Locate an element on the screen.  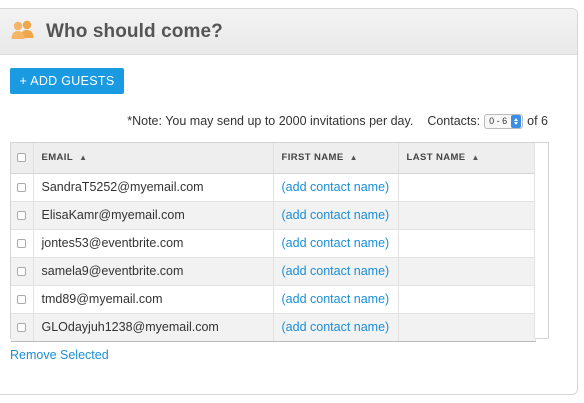
add-guests-button: + ADD GUESTS is located at coordinates (67, 81).